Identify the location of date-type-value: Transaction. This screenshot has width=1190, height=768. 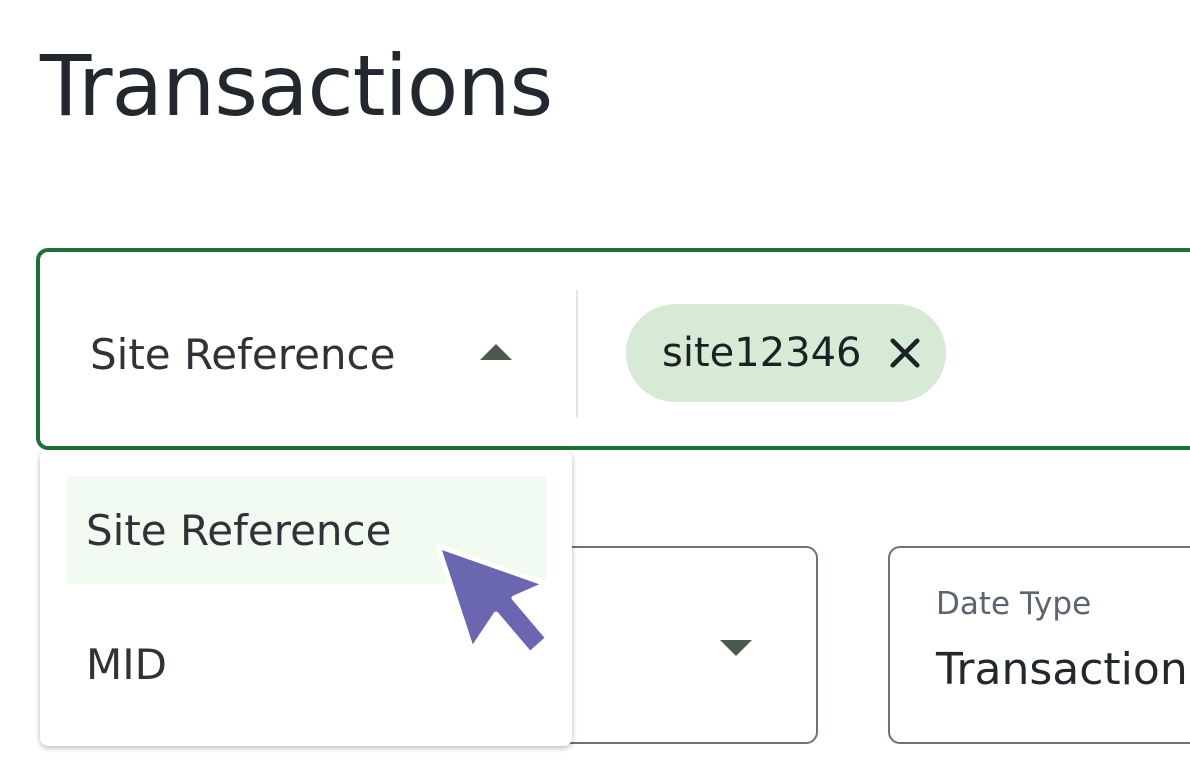
(1062, 669).